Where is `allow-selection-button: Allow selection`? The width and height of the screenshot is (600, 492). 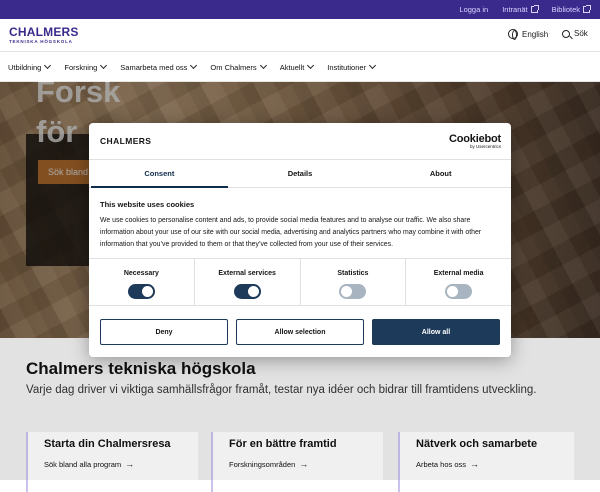 allow-selection-button: Allow selection is located at coordinates (300, 332).